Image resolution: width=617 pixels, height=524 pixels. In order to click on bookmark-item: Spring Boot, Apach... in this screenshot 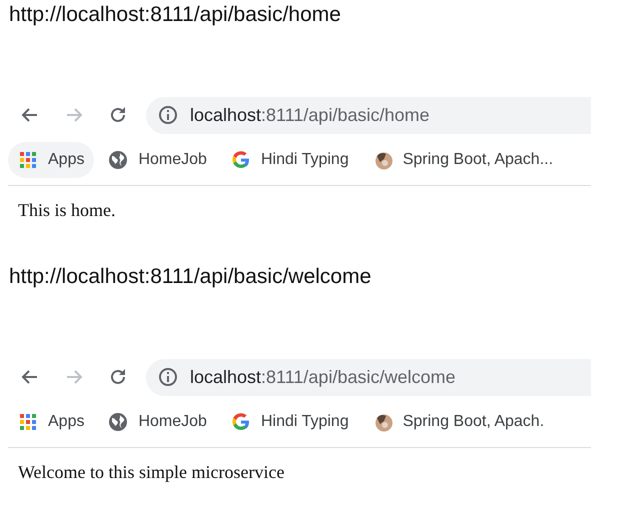, I will do `click(463, 160)`.